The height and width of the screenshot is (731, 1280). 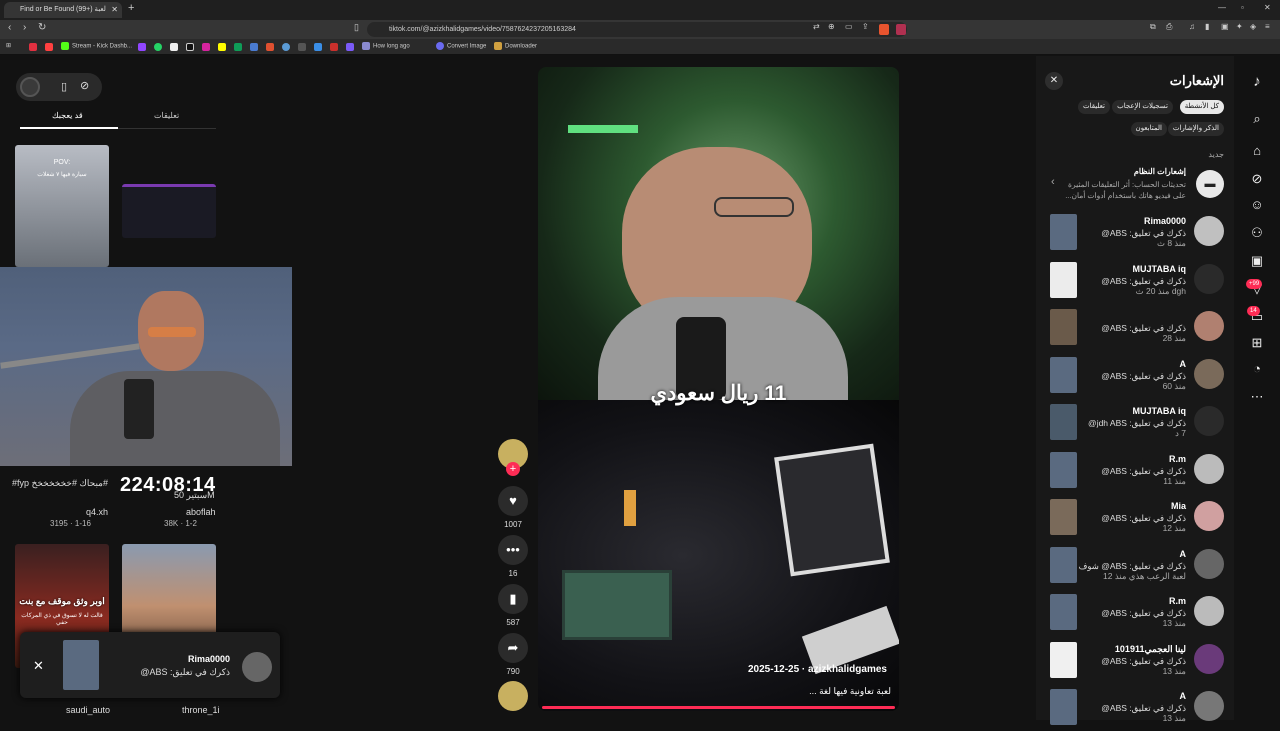 What do you see at coordinates (1169, 27) in the screenshot?
I see `screenshot-icon: ⎙` at bounding box center [1169, 27].